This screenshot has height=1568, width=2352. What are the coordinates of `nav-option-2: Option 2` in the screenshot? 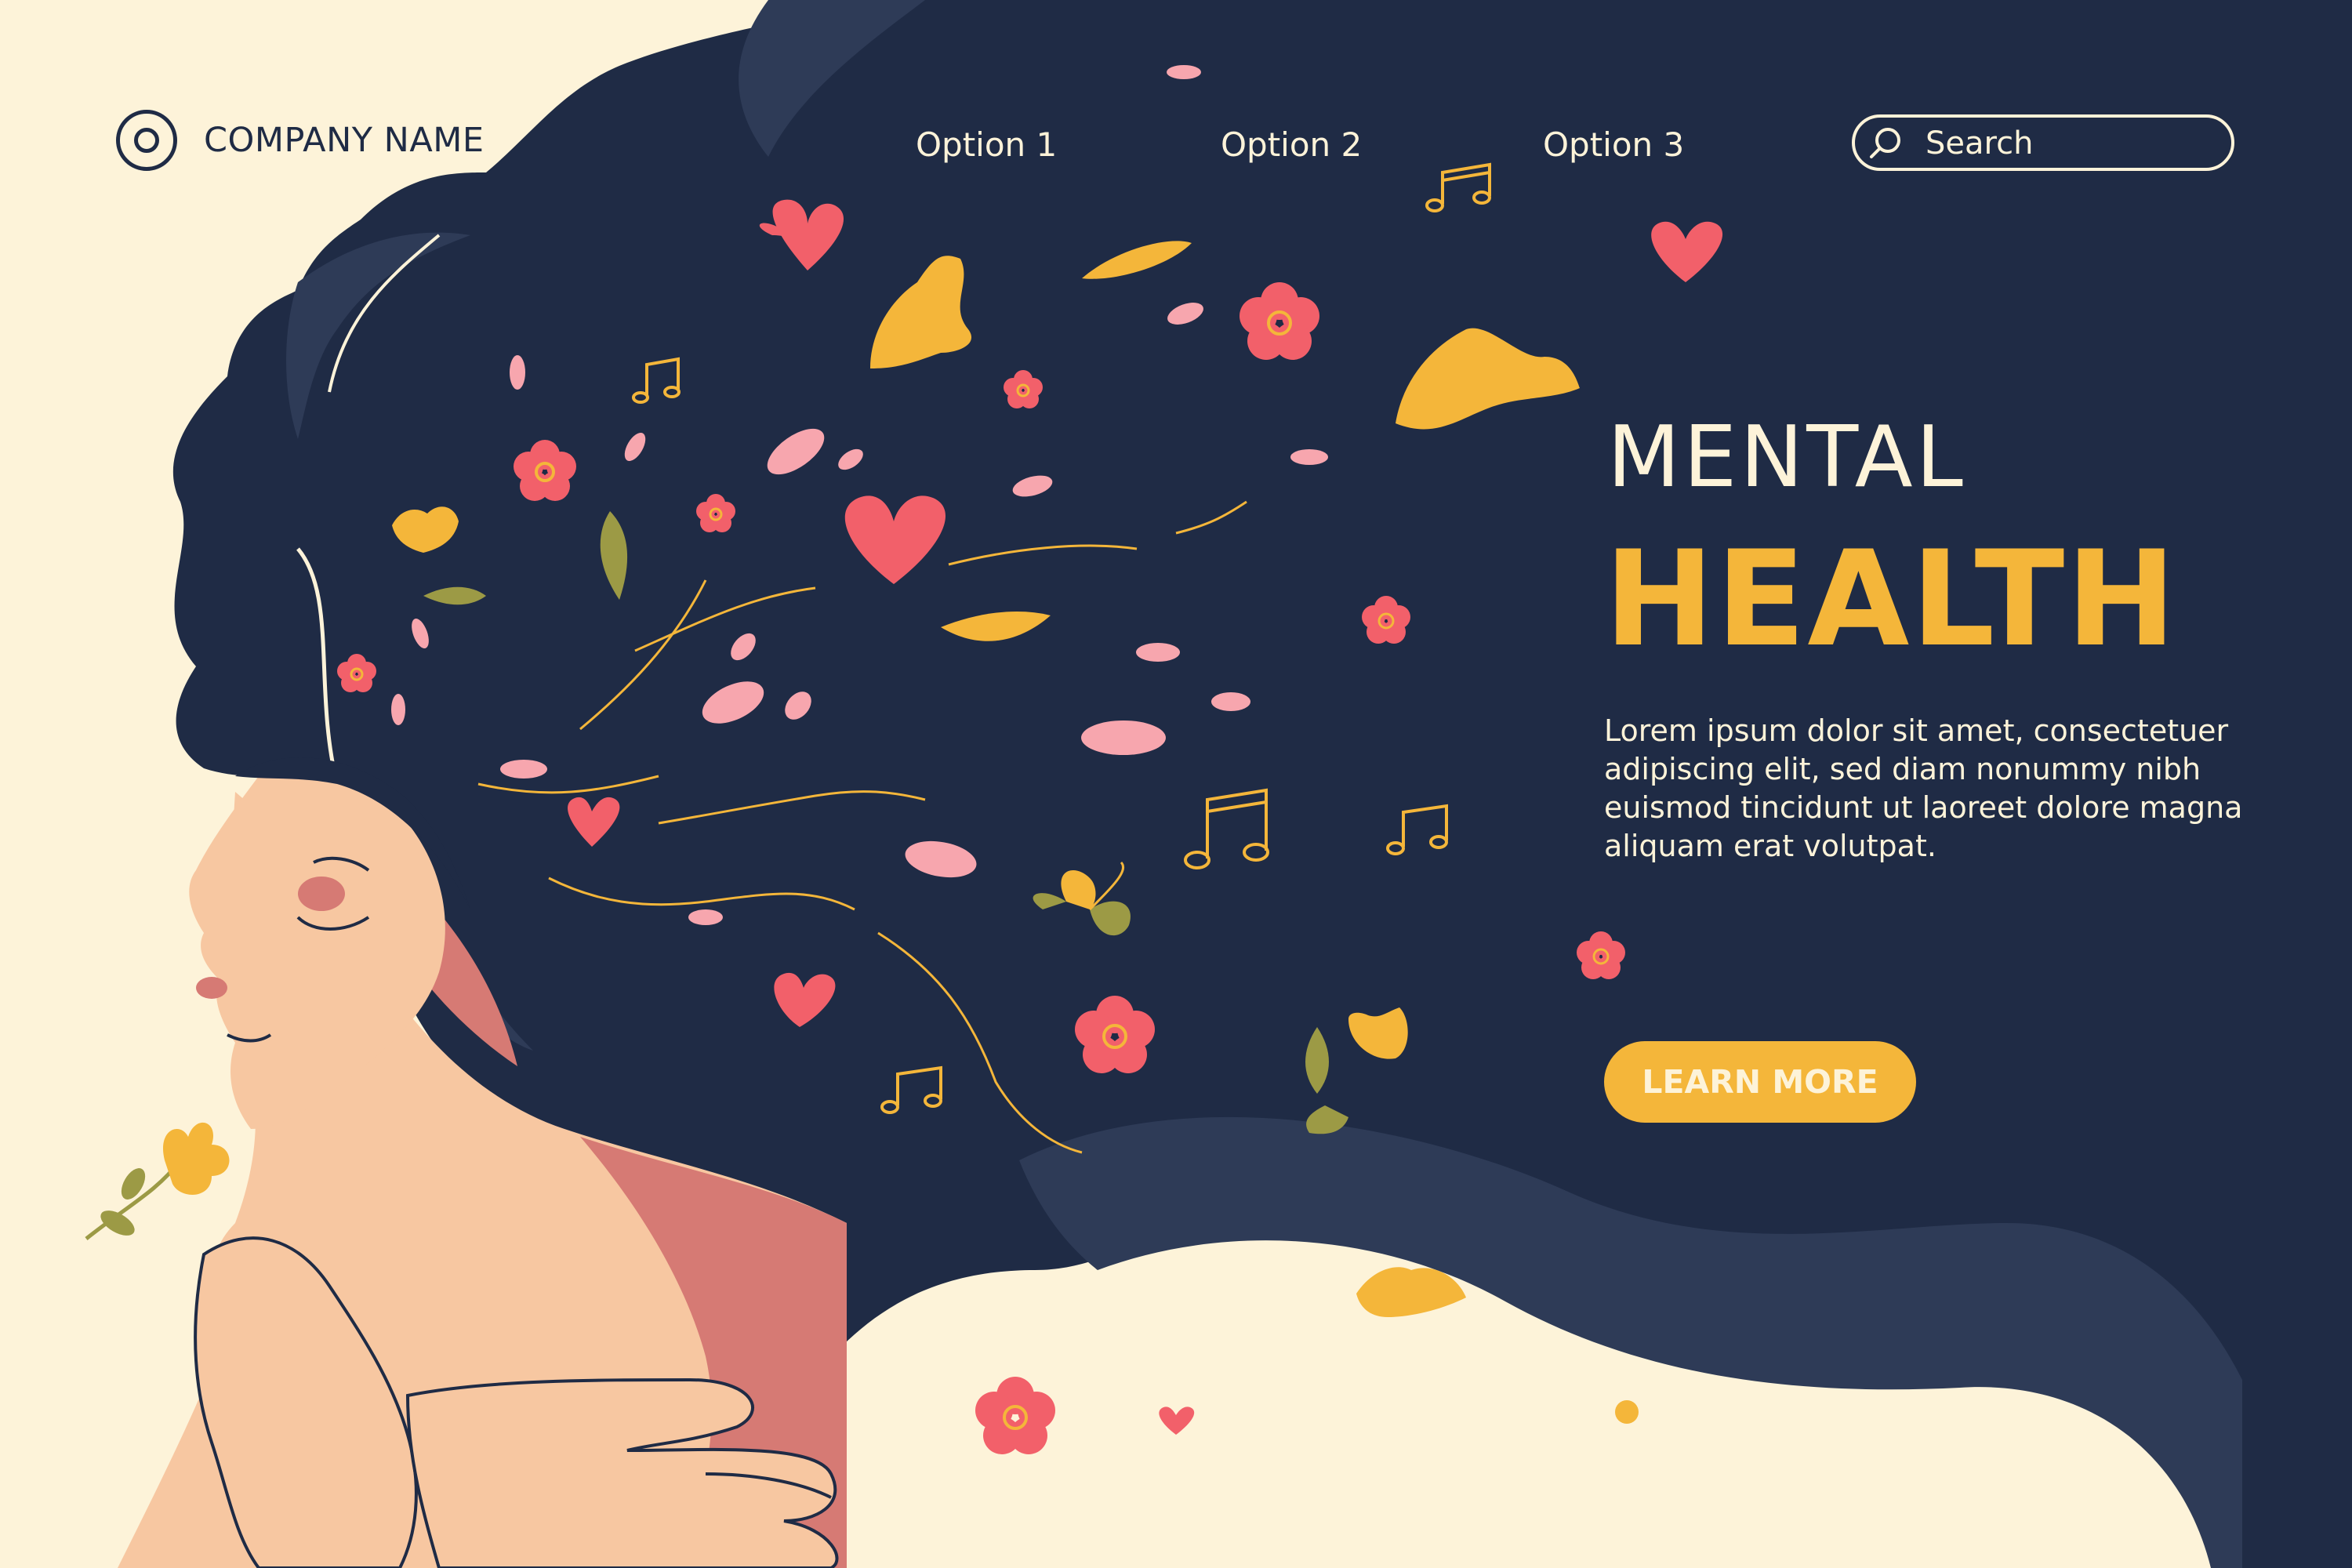 It's located at (1291, 145).